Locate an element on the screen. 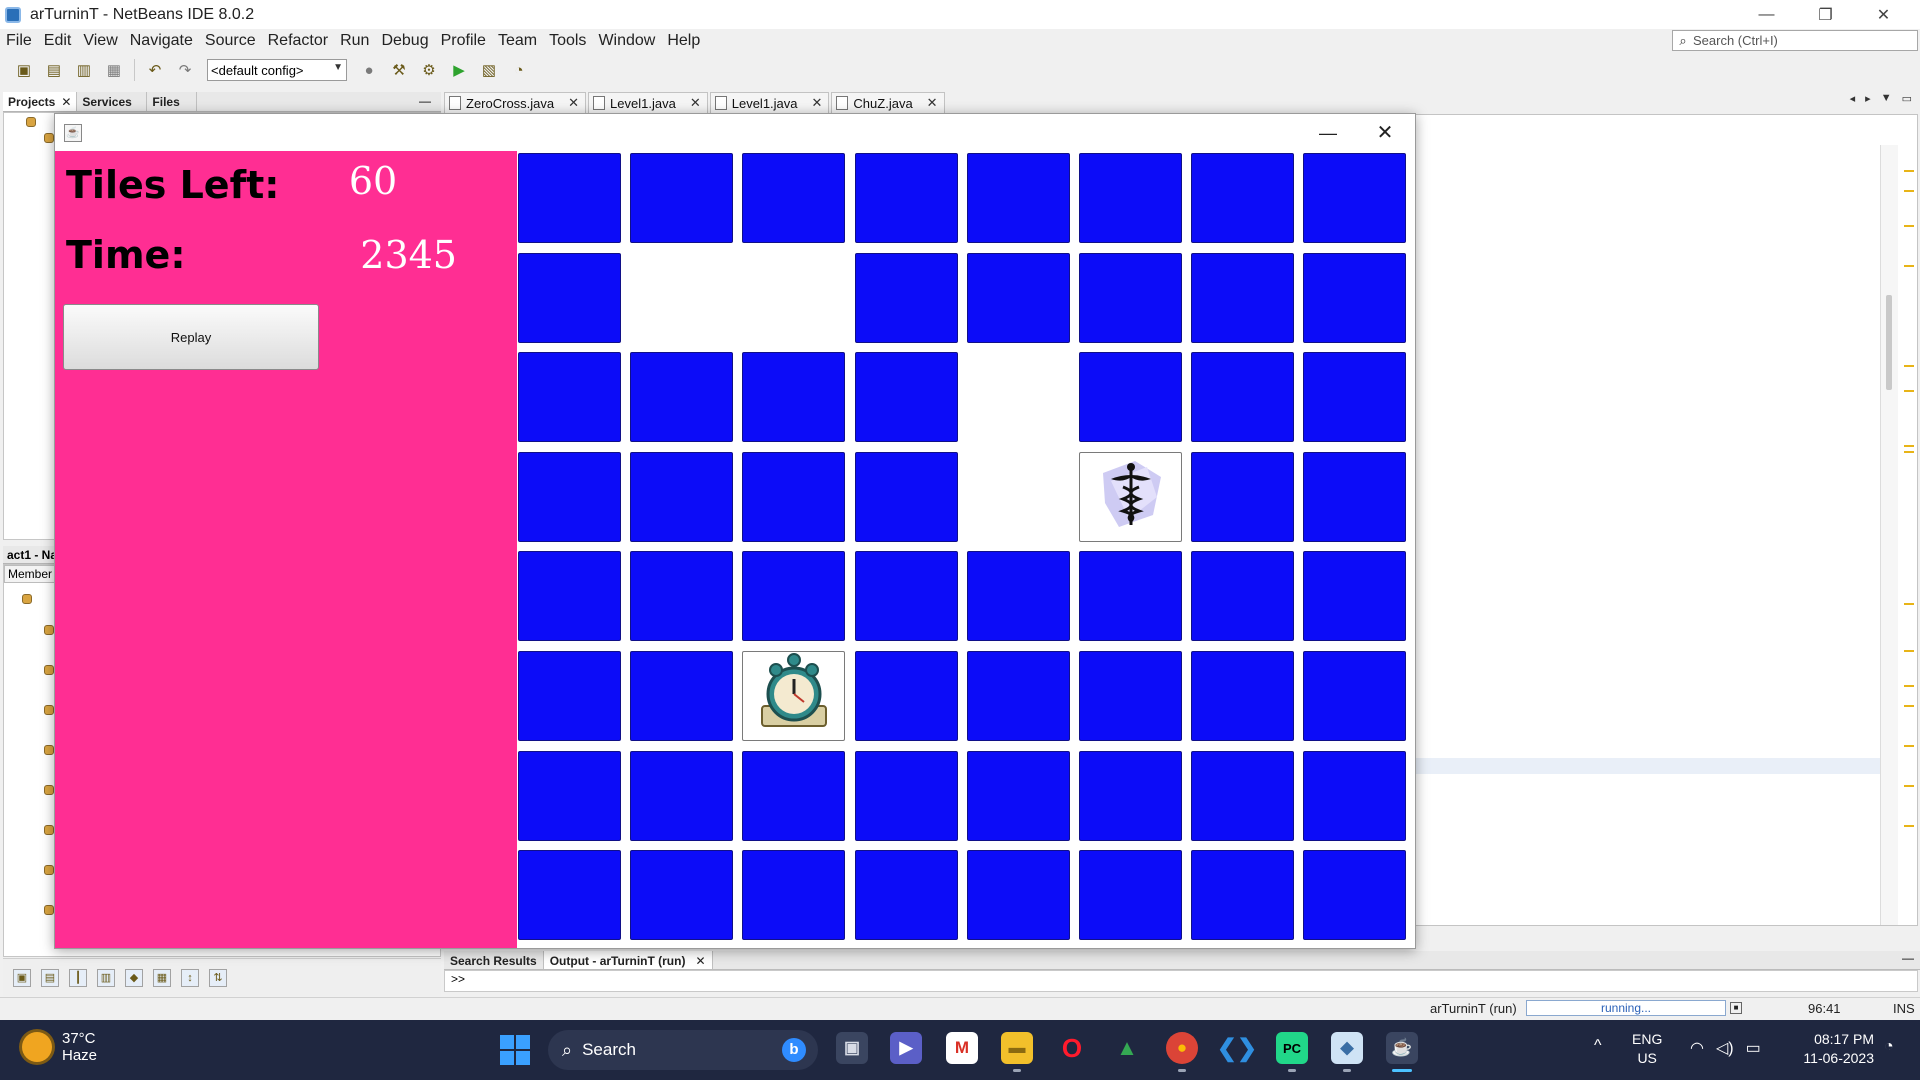  tile-r6-c0 is located at coordinates (569, 795).